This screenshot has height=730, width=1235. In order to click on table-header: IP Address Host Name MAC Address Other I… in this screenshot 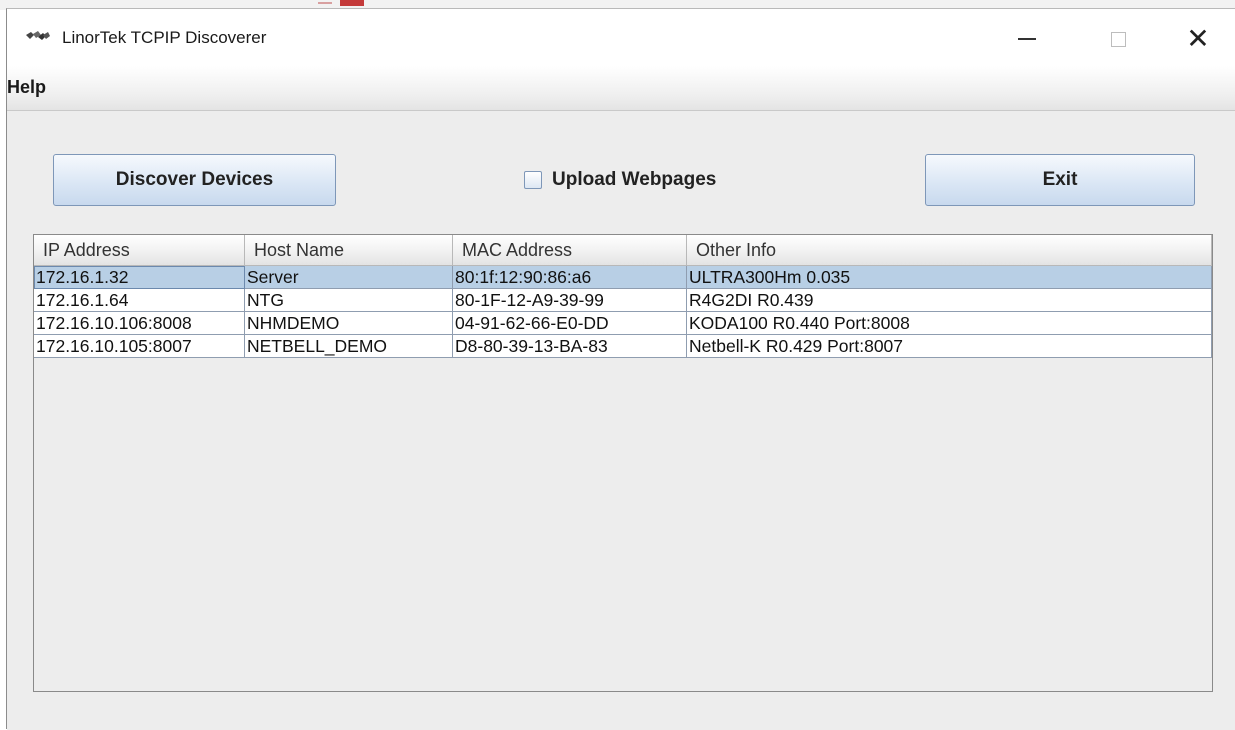, I will do `click(623, 250)`.